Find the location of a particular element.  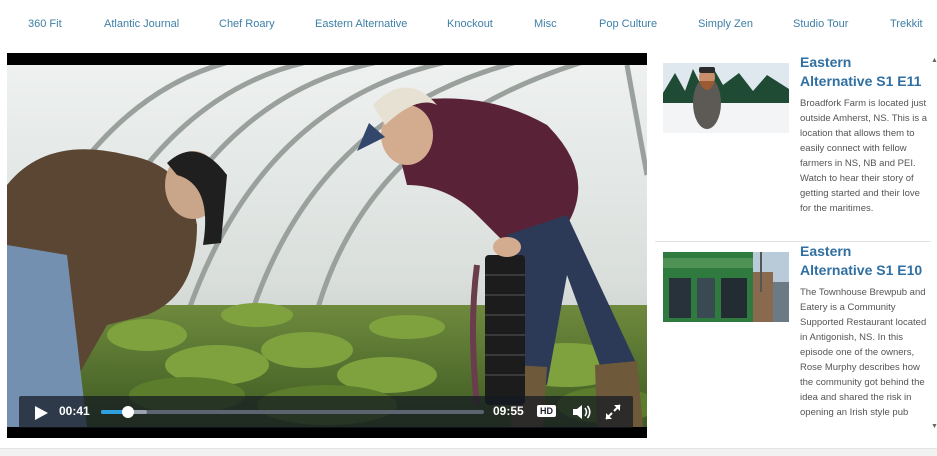

nav-item-360-fit: 360 Fit is located at coordinates (45, 24).